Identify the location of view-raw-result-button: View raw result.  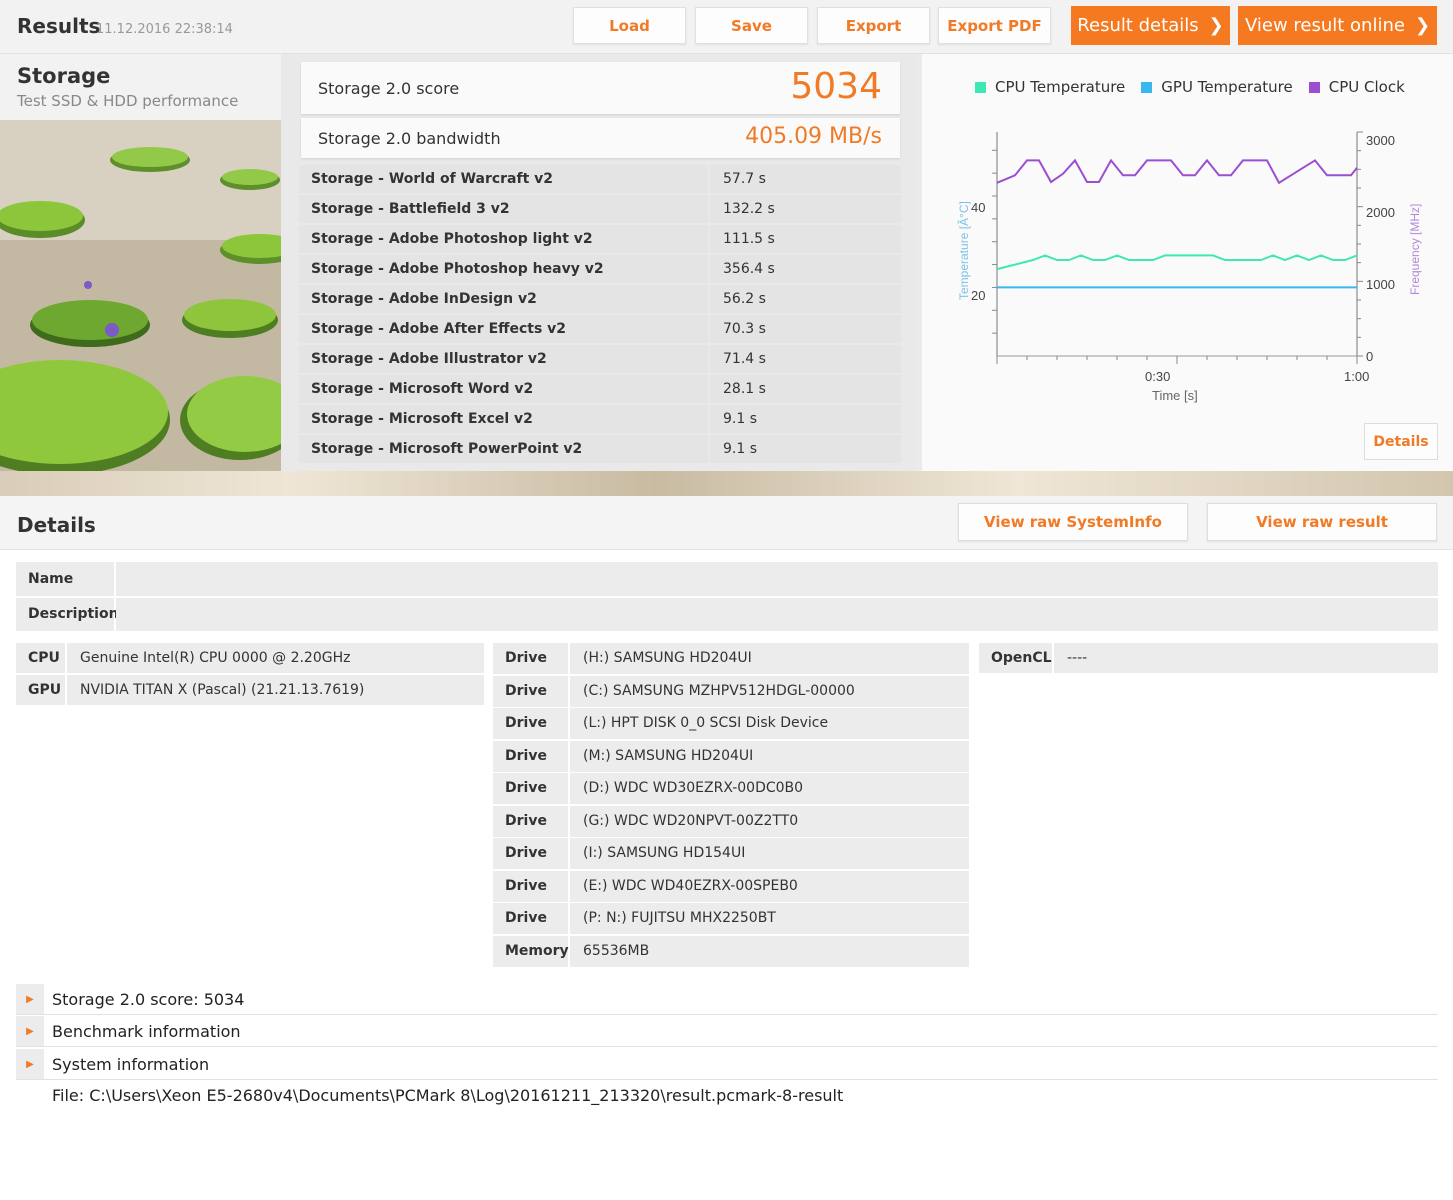
(1322, 522).